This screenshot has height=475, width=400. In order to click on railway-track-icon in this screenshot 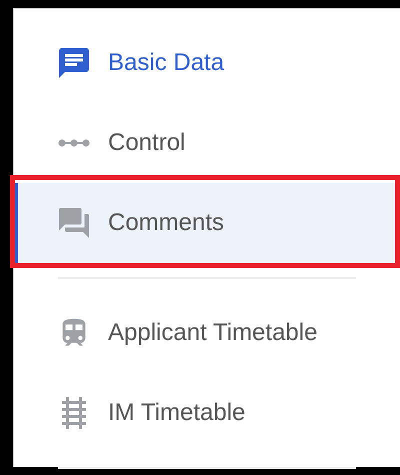, I will do `click(74, 413)`.